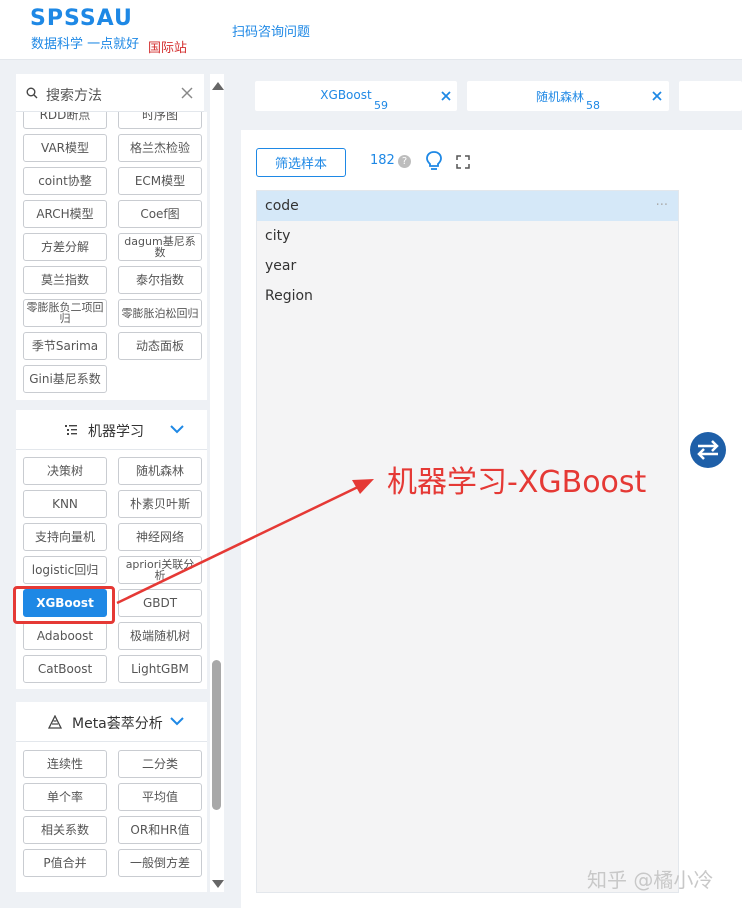  What do you see at coordinates (216, 735) in the screenshot?
I see `scroll-thumb` at bounding box center [216, 735].